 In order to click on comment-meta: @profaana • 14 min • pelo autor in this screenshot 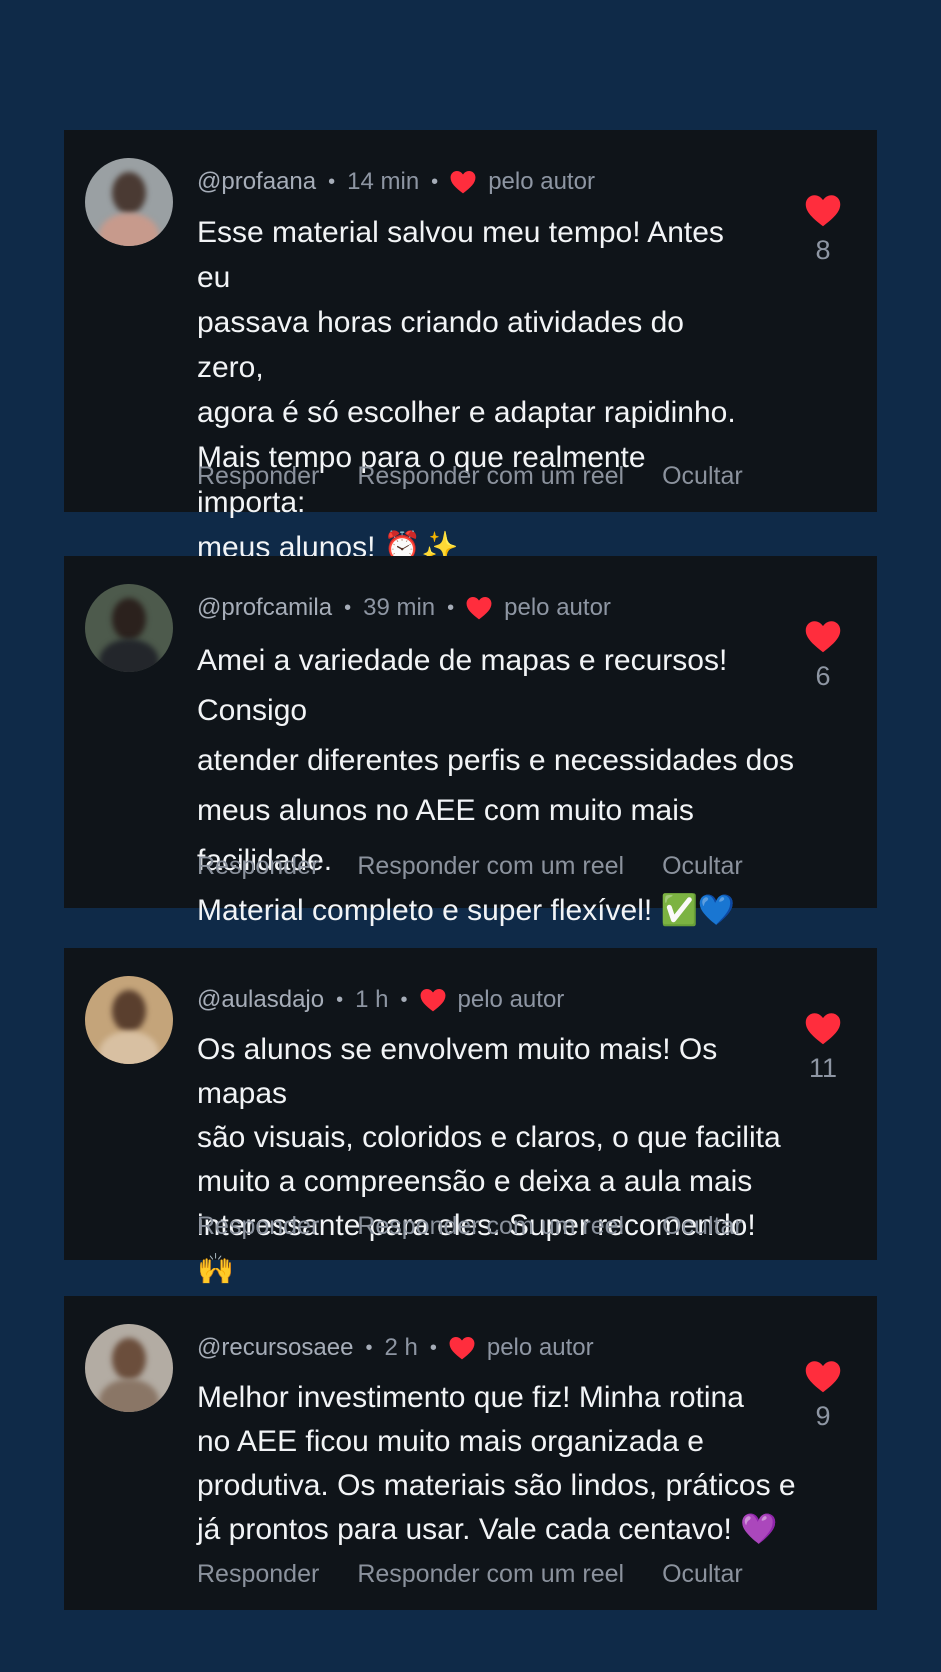, I will do `click(396, 182)`.